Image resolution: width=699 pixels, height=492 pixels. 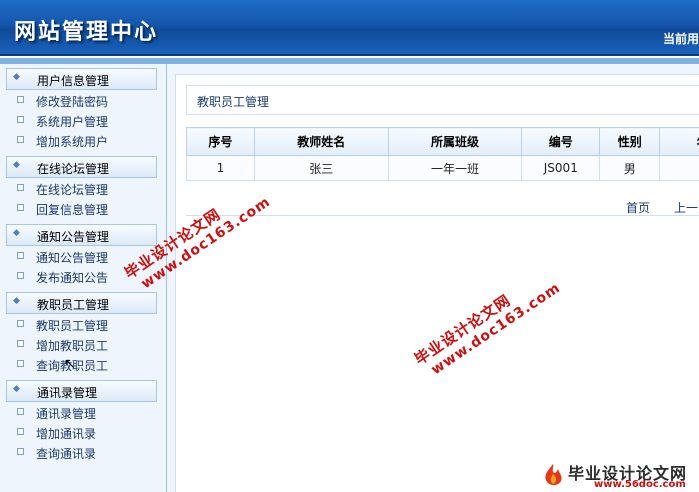 What do you see at coordinates (640, 484) in the screenshot?
I see `logo-url: www.56doc.com` at bounding box center [640, 484].